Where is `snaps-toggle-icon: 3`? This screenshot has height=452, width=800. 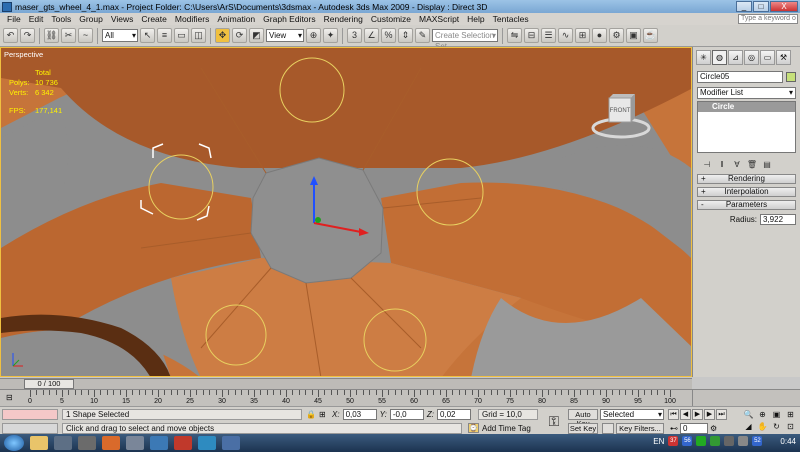 snaps-toggle-icon: 3 is located at coordinates (354, 35).